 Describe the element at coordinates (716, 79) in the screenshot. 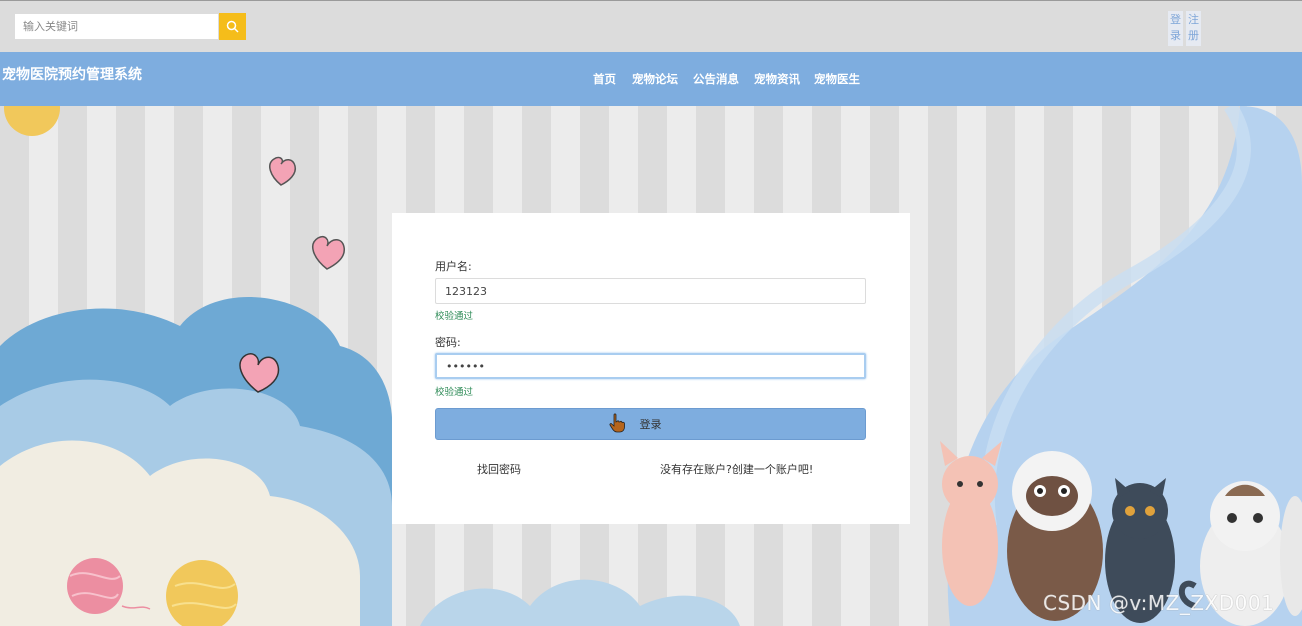

I see `nav-item-notices: 公告消息` at that location.